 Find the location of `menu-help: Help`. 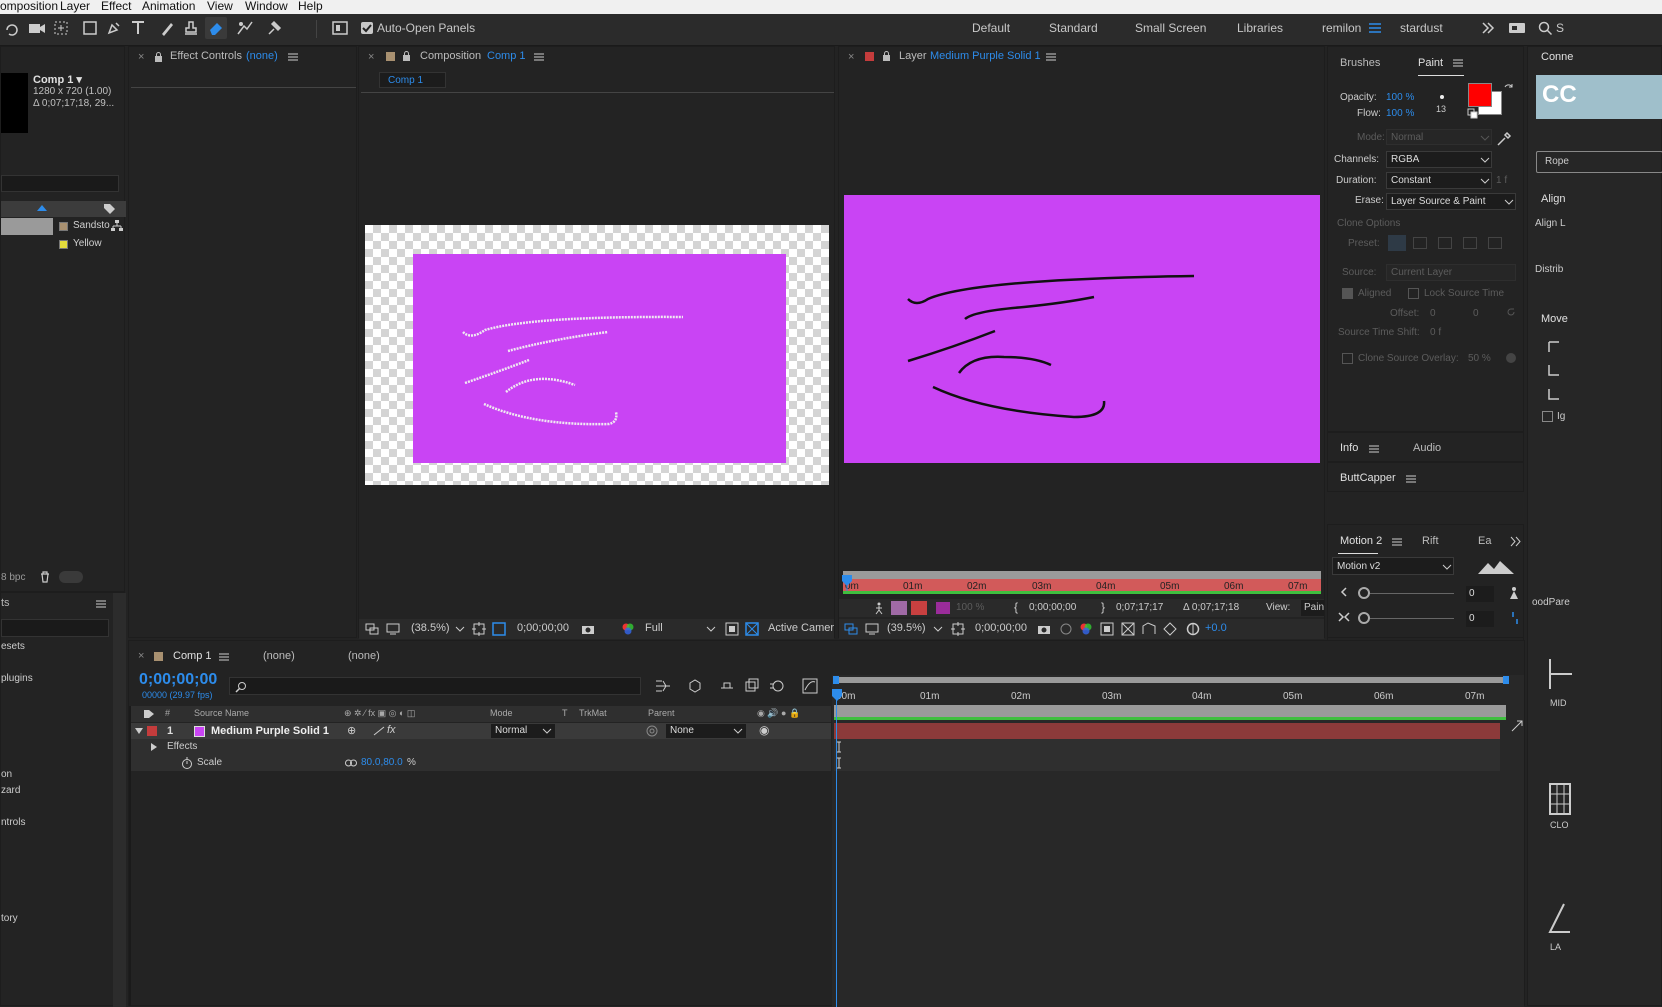

menu-help: Help is located at coordinates (310, 6).